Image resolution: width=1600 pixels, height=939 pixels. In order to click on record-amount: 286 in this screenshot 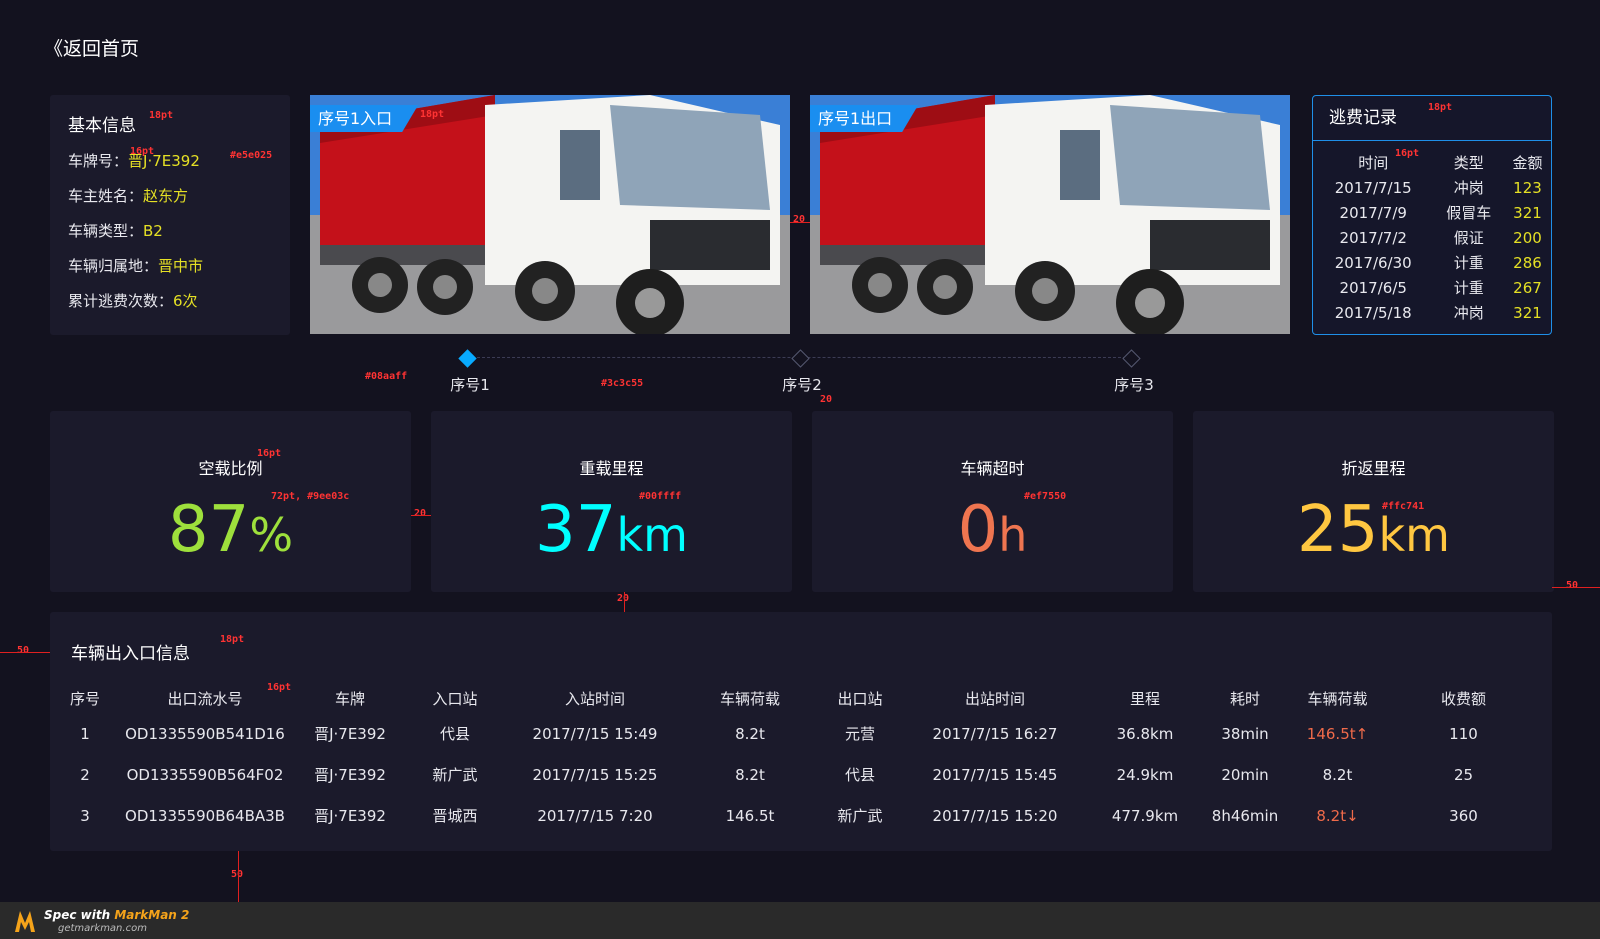, I will do `click(1527, 262)`.